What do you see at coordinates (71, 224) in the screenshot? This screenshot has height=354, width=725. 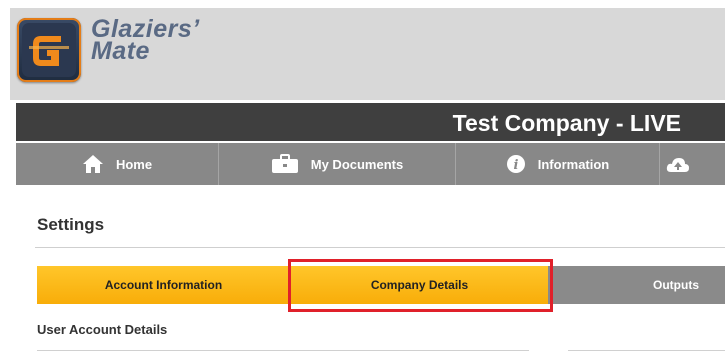 I see `settings-heading: Settings` at bounding box center [71, 224].